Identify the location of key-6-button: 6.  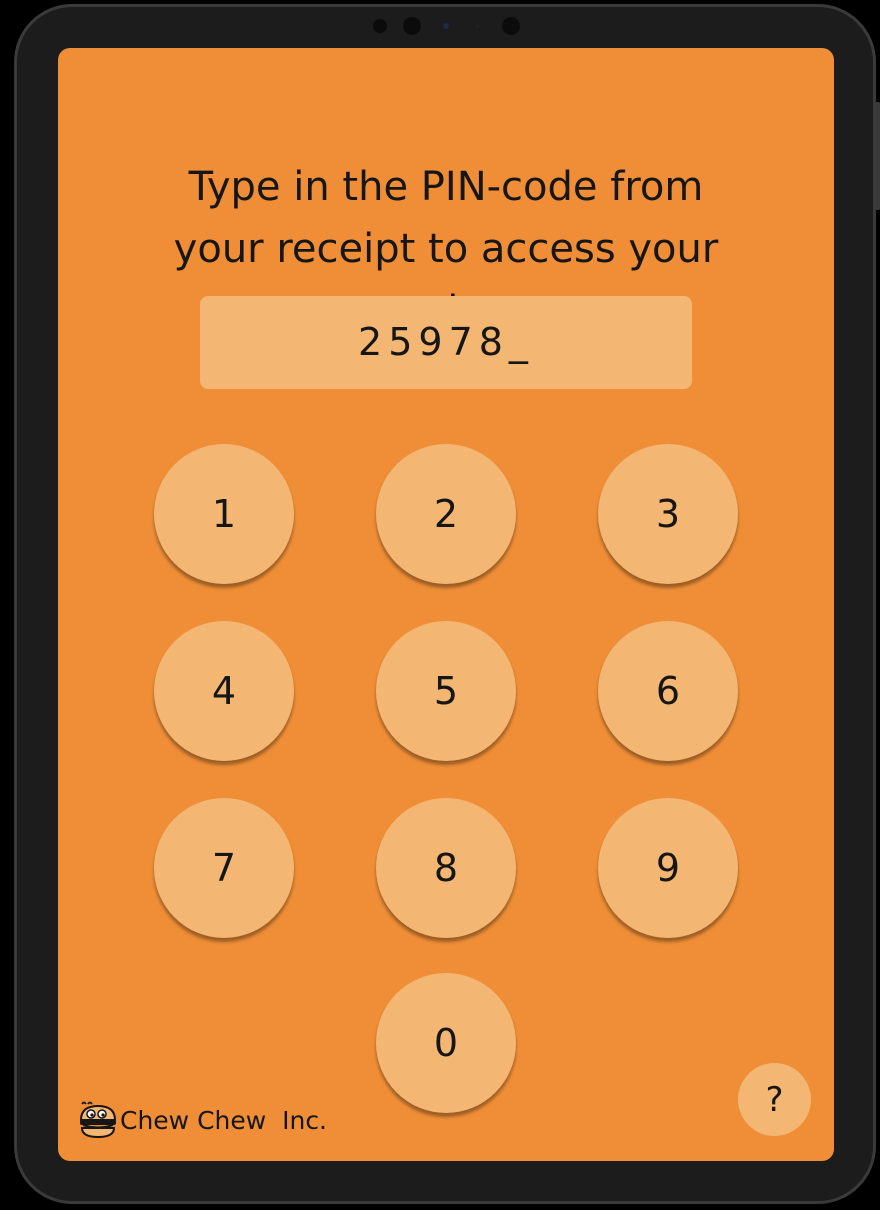
(668, 691).